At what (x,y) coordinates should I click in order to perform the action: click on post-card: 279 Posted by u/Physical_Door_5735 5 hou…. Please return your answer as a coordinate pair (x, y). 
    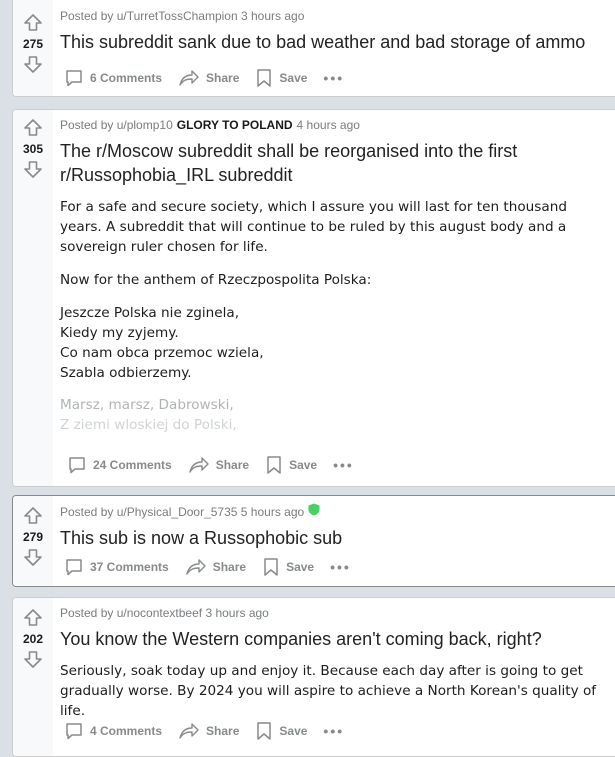
    Looking at the image, I should click on (313, 541).